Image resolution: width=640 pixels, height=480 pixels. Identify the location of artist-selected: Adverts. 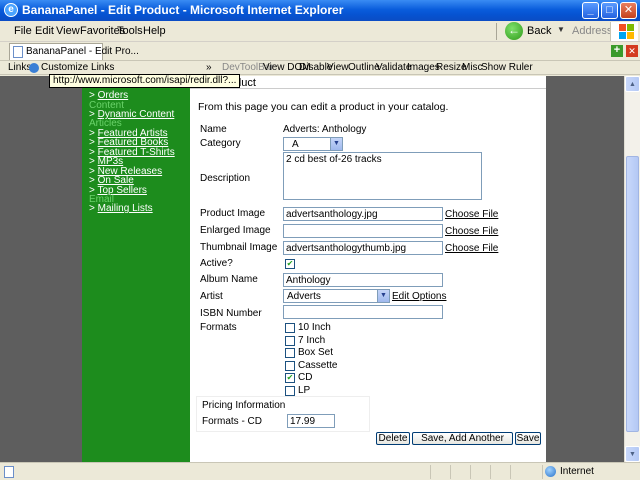
(304, 296).